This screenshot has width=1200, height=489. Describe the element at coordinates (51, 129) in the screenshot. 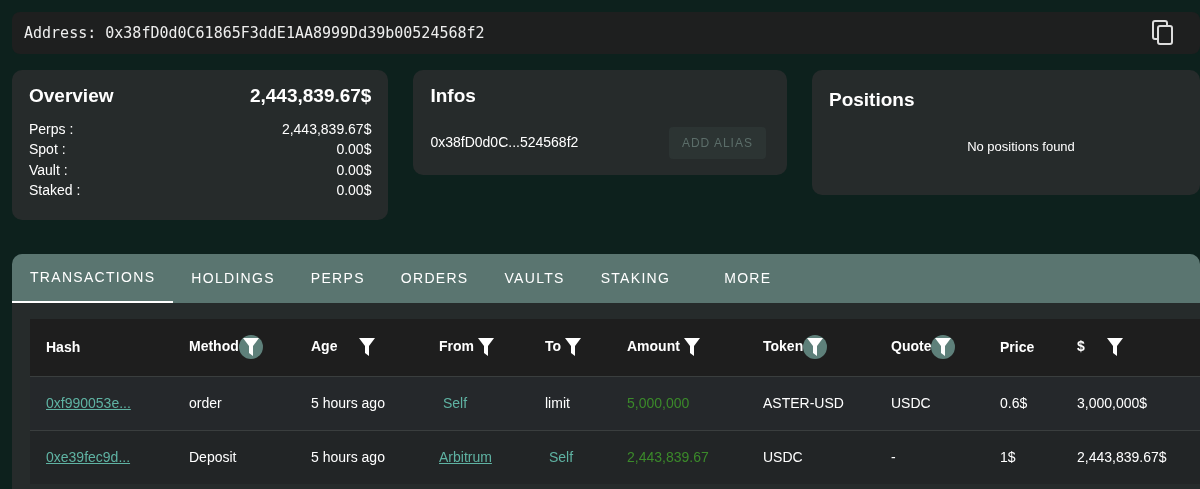

I see `row-label: Perps :` at that location.